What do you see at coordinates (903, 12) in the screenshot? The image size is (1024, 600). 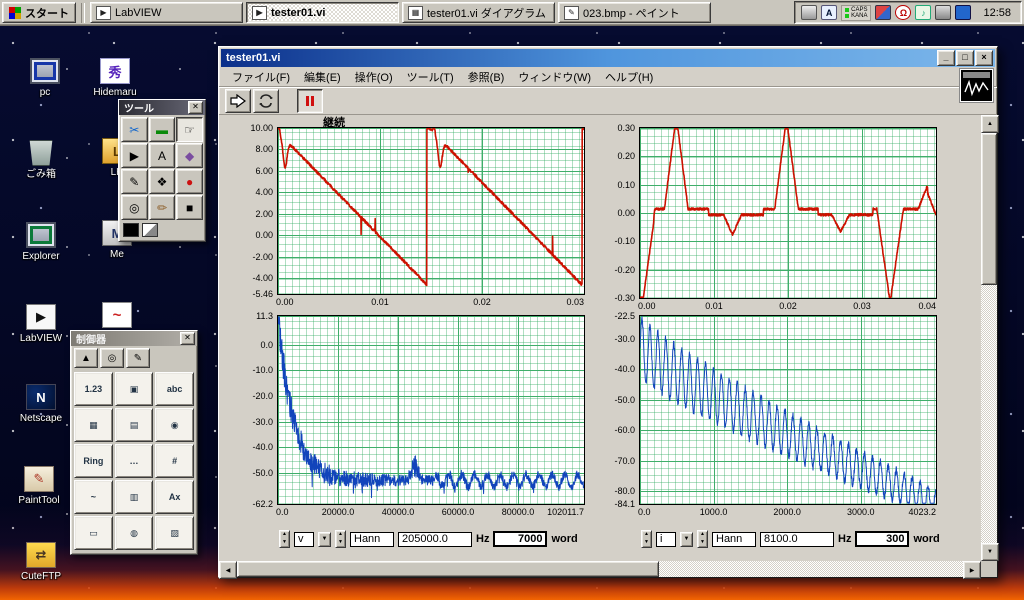 I see `antivirus-icon: Ω` at bounding box center [903, 12].